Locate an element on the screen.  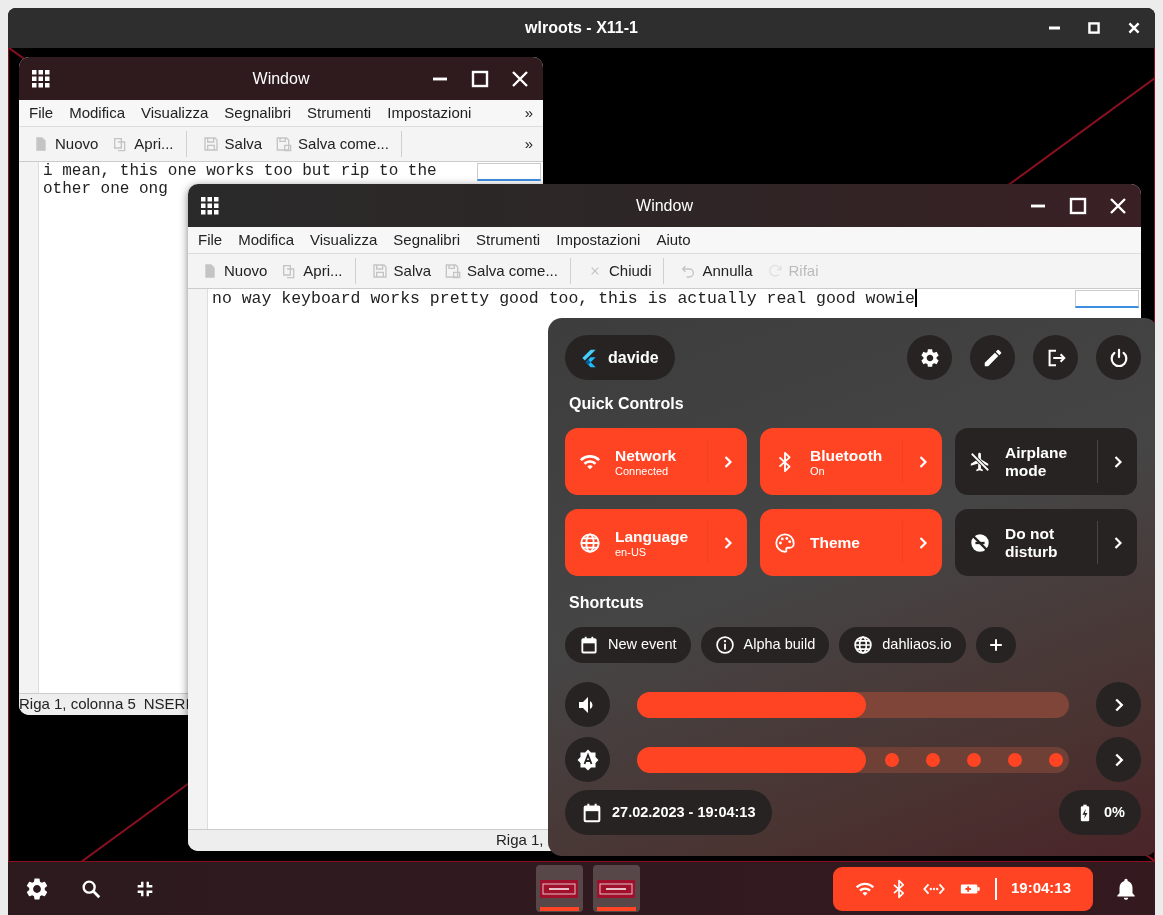
shortcut-chip: Alpha build is located at coordinates (765, 645).